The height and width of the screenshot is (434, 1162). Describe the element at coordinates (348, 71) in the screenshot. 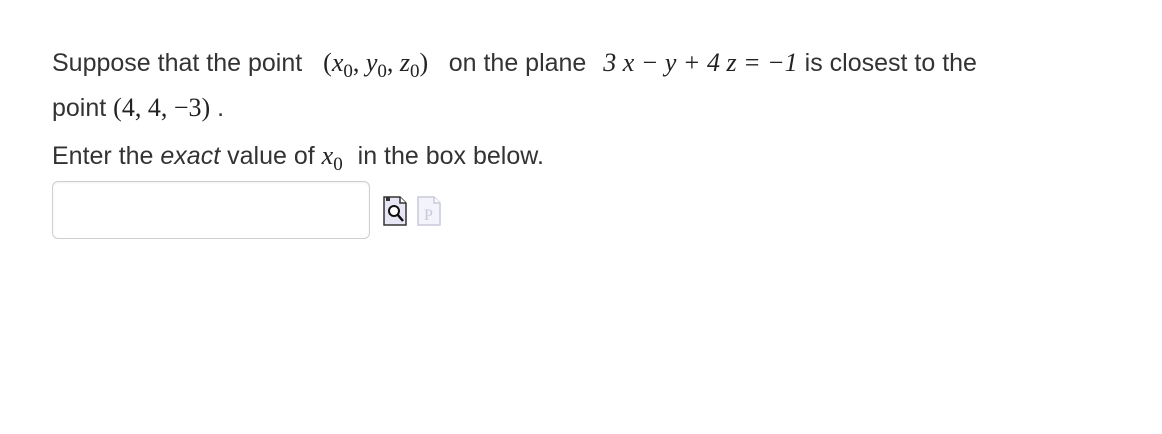

I see `sub-x: 0` at that location.